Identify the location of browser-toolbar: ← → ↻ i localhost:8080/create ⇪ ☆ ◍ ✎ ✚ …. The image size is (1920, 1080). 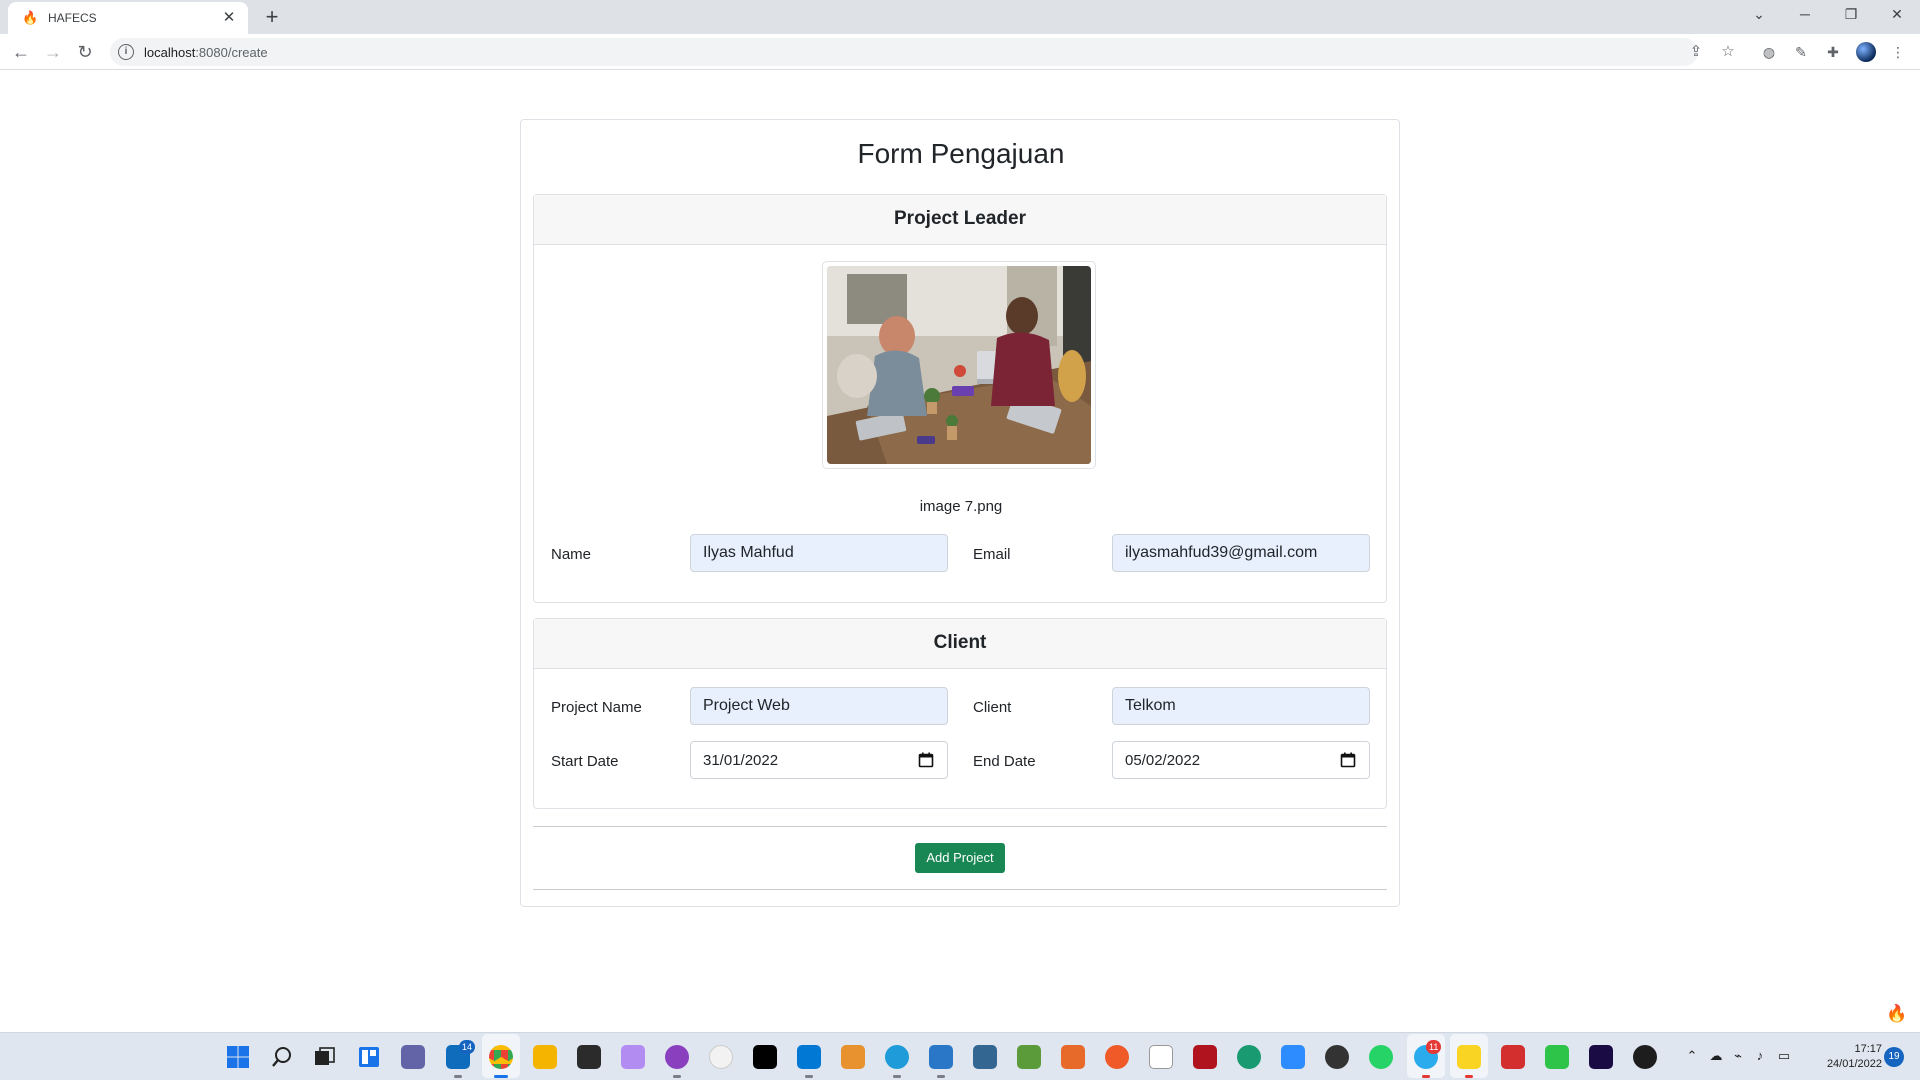
(960, 52).